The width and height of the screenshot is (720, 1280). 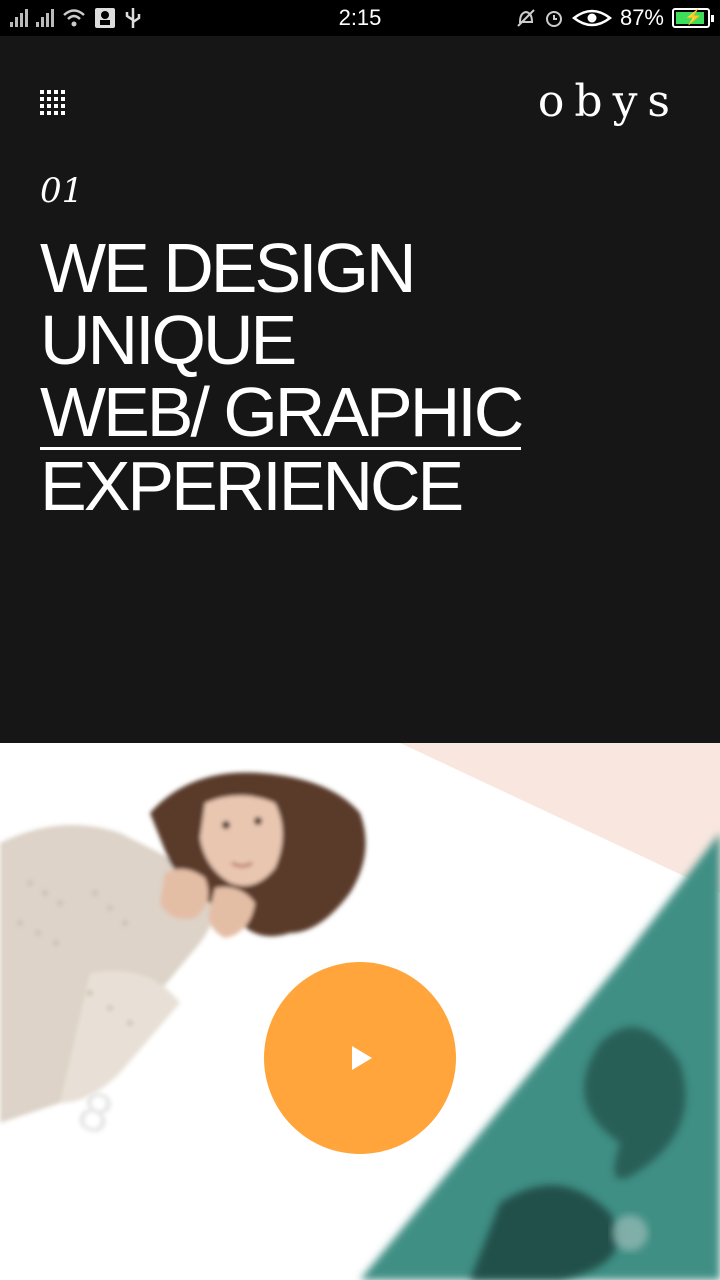 What do you see at coordinates (591, 18) in the screenshot?
I see `eye-icon` at bounding box center [591, 18].